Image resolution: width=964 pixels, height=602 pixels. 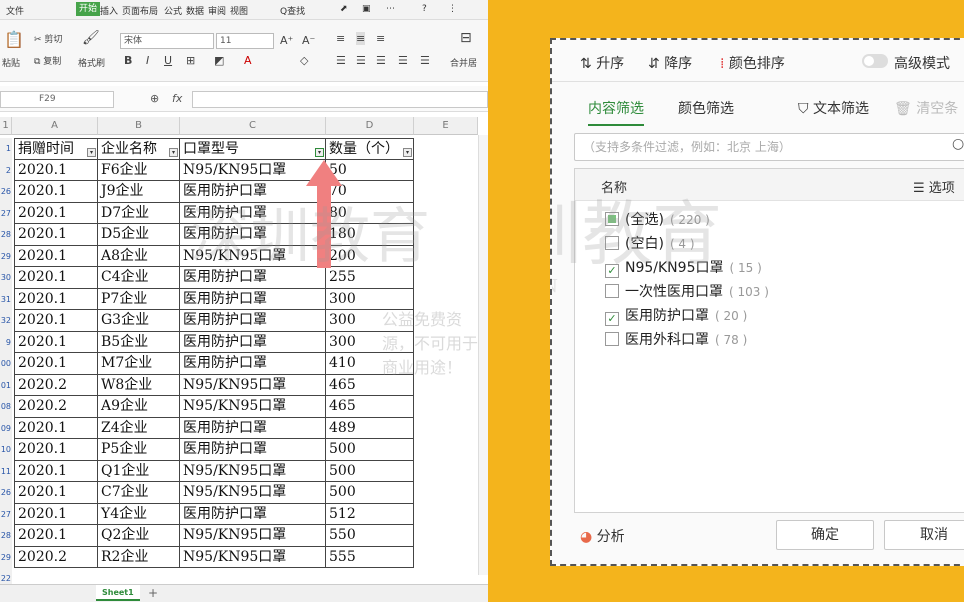 What do you see at coordinates (292, 10) in the screenshot?
I see `menu-search: Q查找` at bounding box center [292, 10].